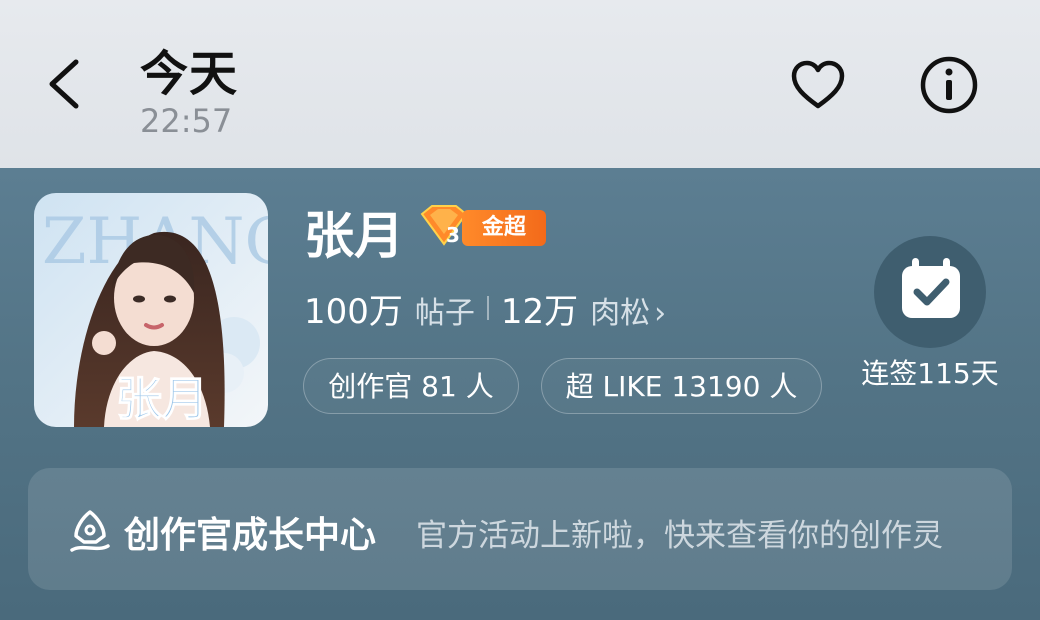 This screenshot has height=620, width=1040. Describe the element at coordinates (353, 312) in the screenshot. I see `posts-count: 100万` at that location.